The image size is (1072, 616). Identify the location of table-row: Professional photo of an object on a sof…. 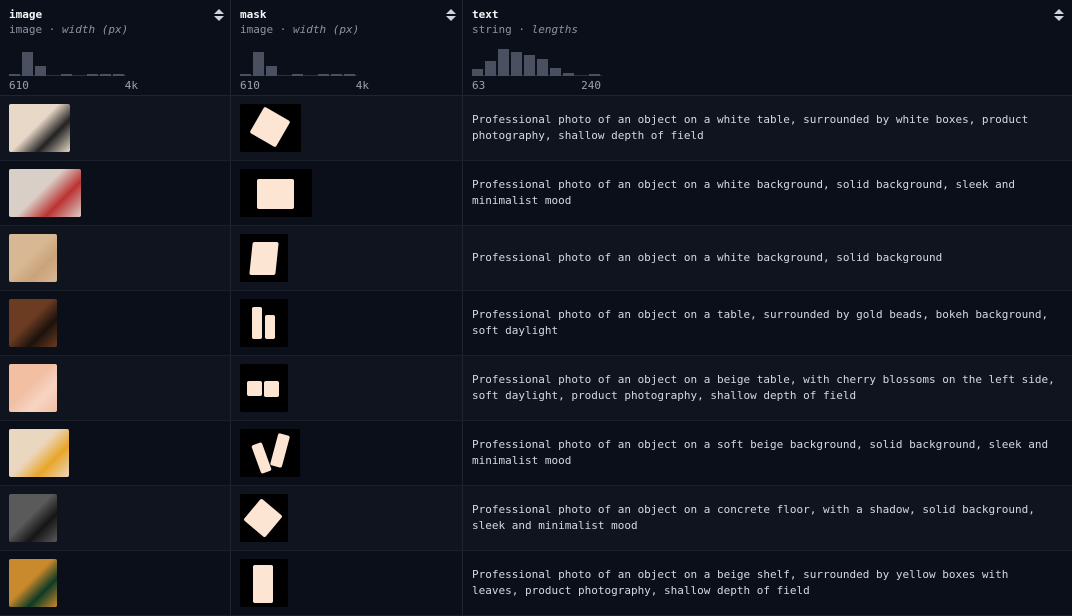
(536, 453).